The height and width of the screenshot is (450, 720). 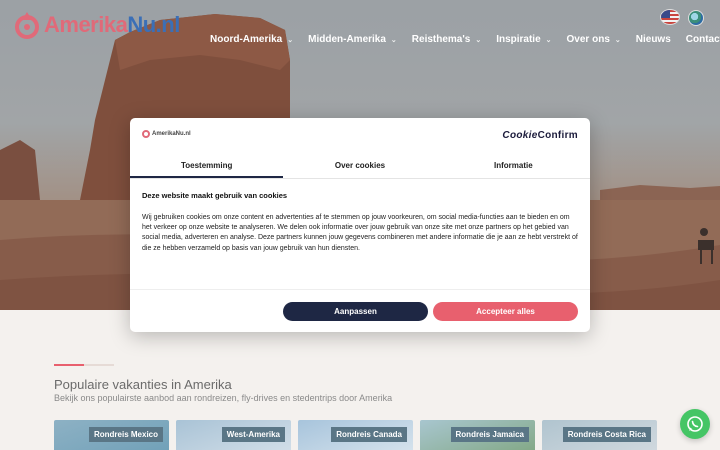 I want to click on tab-toestemming: Toestemming, so click(x=207, y=166).